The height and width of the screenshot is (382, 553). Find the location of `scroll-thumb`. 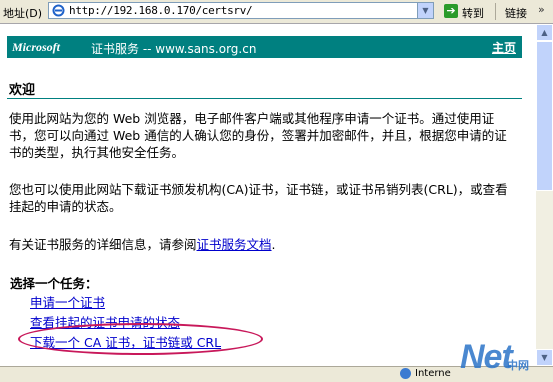

scroll-thumb is located at coordinates (544, 116).